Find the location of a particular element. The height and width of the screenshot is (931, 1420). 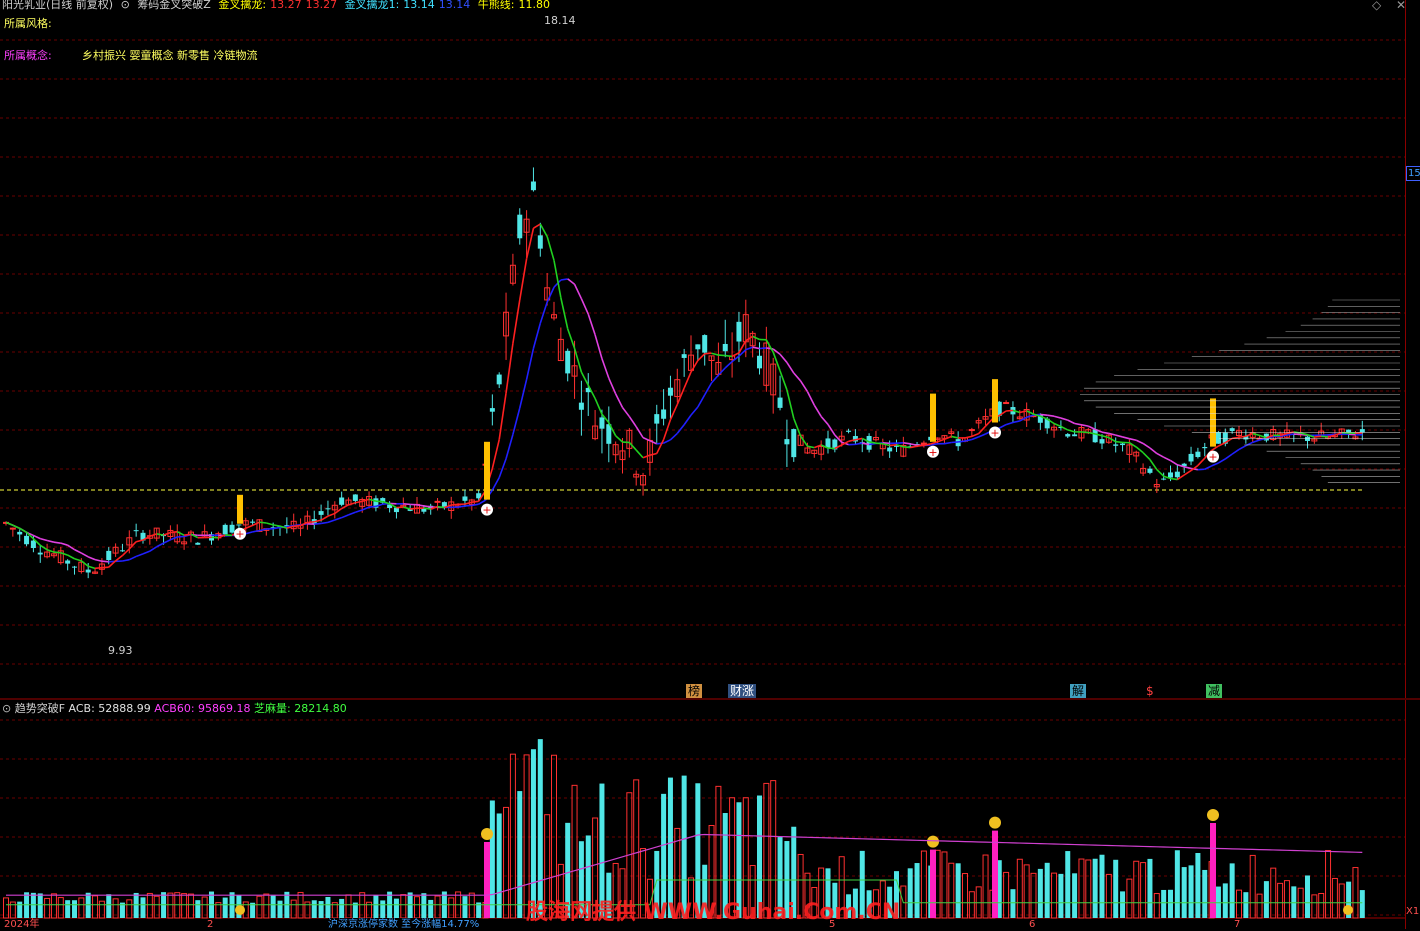

right-price-scale is located at coordinates (1412, 349).